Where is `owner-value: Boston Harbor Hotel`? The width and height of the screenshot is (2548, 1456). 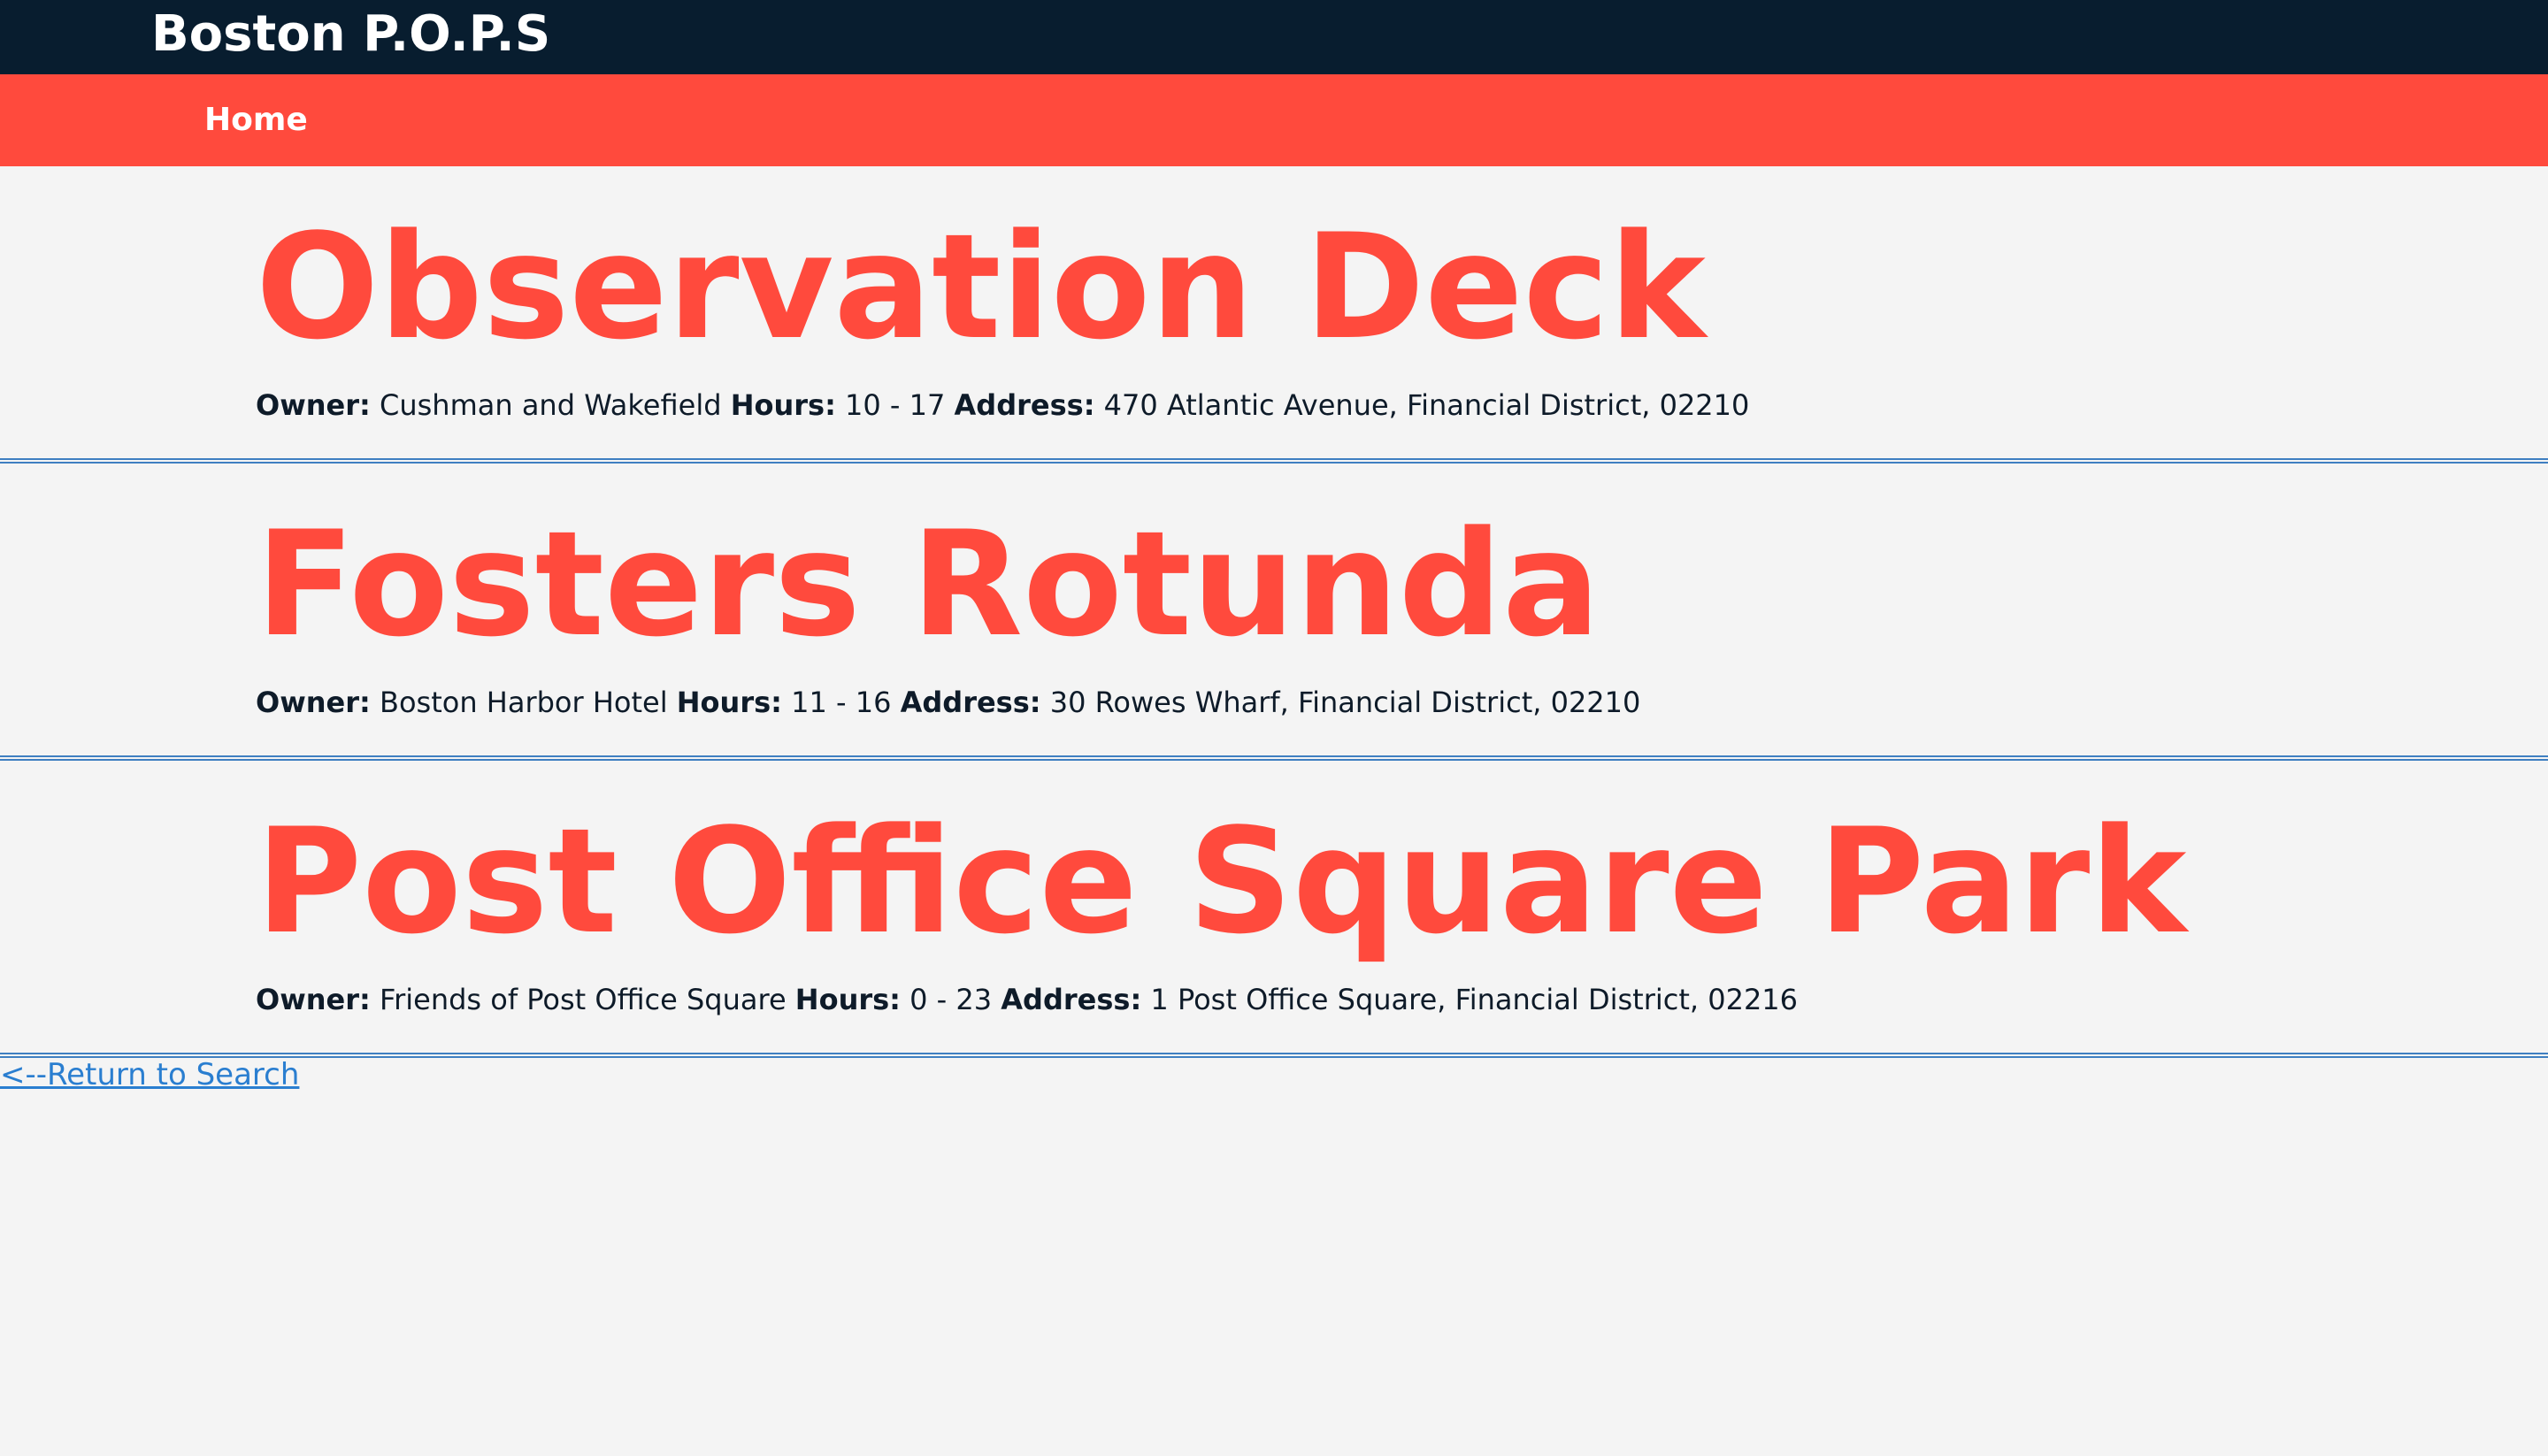
owner-value: Boston Harbor Hotel is located at coordinates (524, 702).